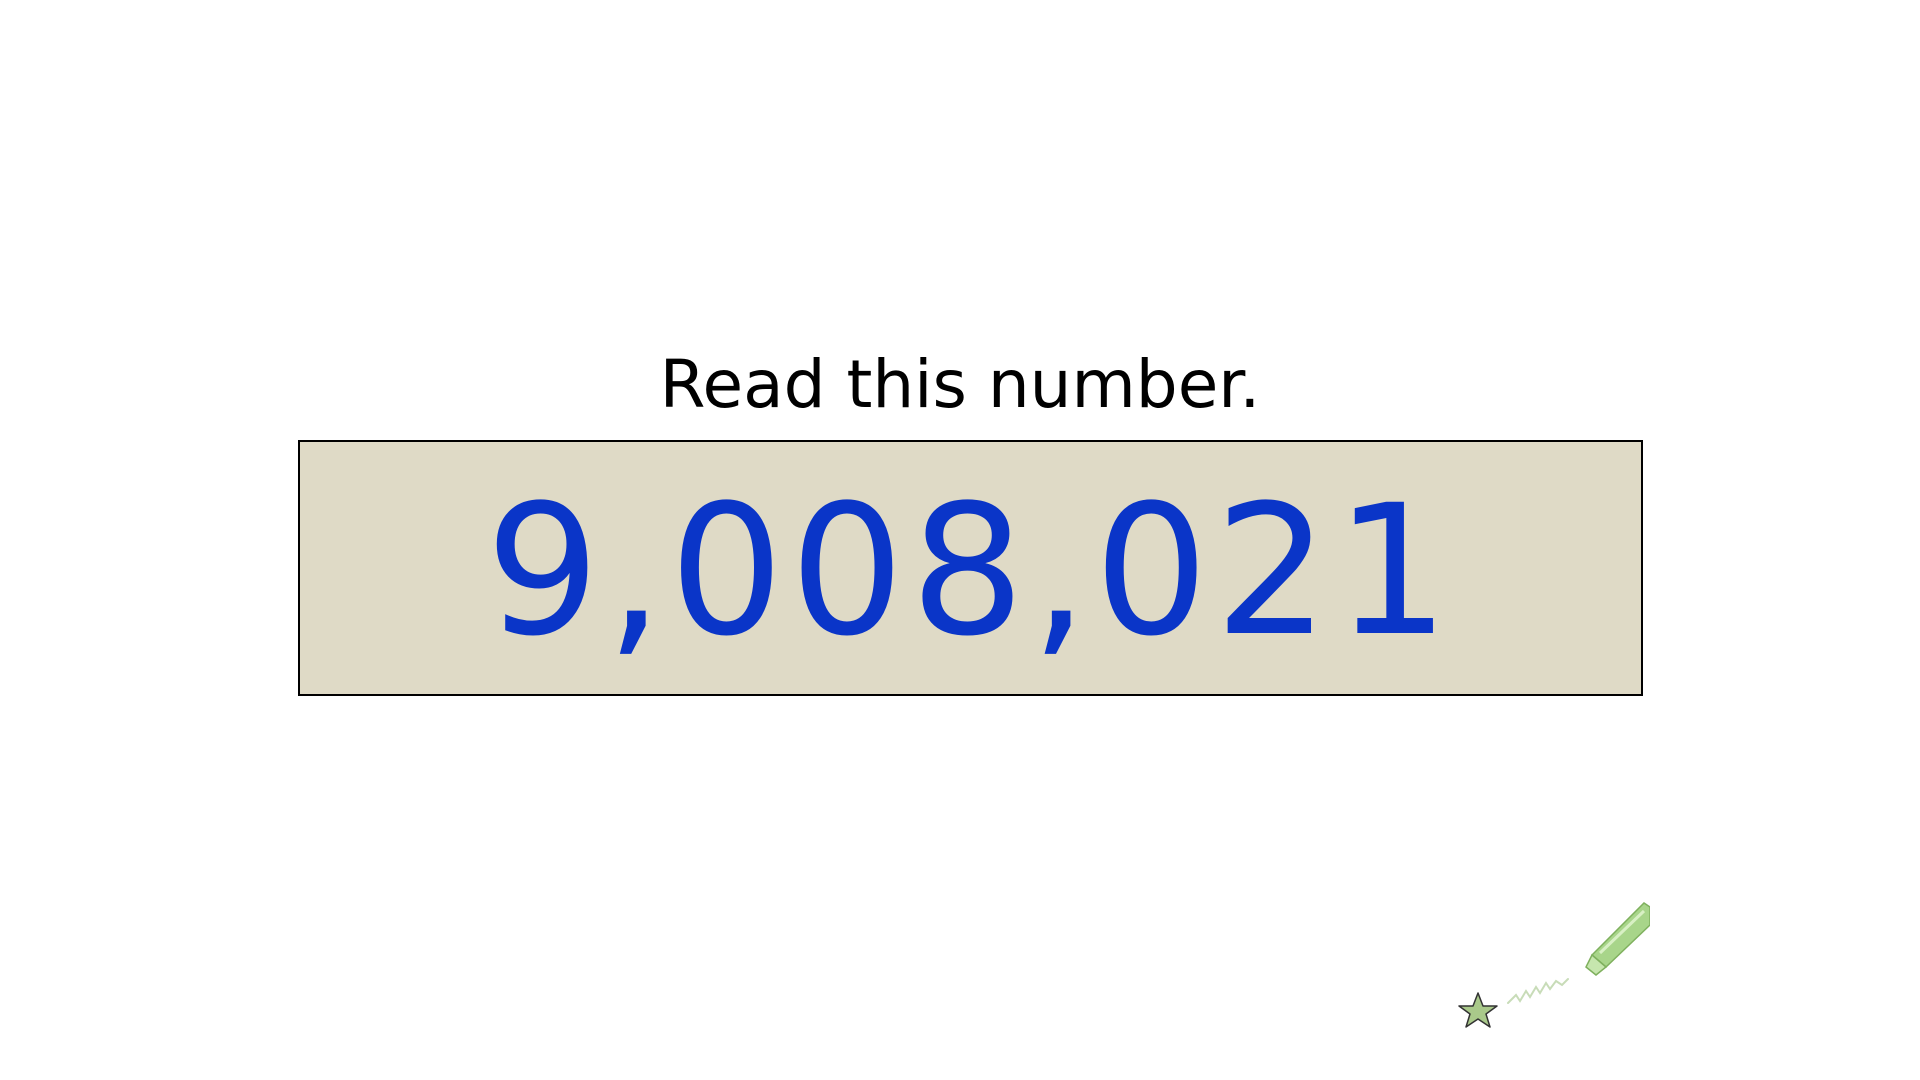 Image resolution: width=1920 pixels, height=1080 pixels. Describe the element at coordinates (1538, 991) in the screenshot. I see `scribble-trail` at that location.